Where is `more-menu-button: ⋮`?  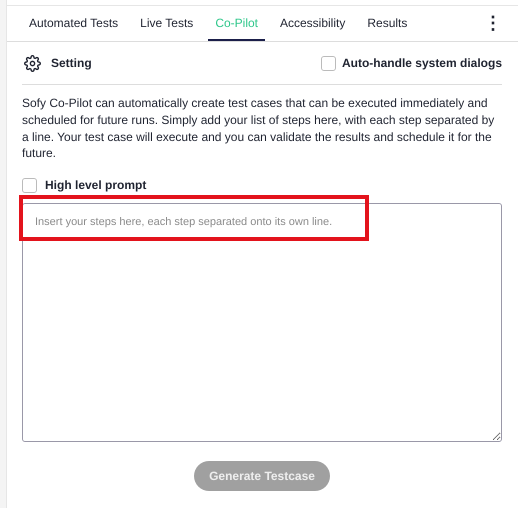
more-menu-button: ⋮ is located at coordinates (493, 23).